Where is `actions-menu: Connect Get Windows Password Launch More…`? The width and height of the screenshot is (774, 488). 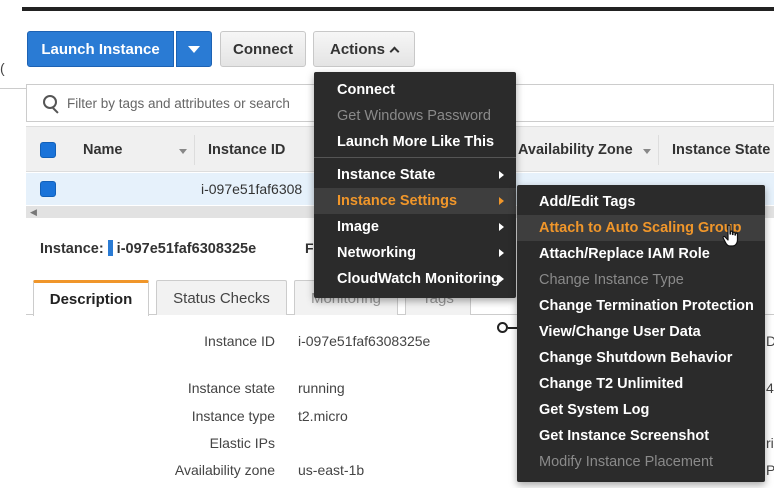
actions-menu: Connect Get Windows Password Launch More… is located at coordinates (415, 185).